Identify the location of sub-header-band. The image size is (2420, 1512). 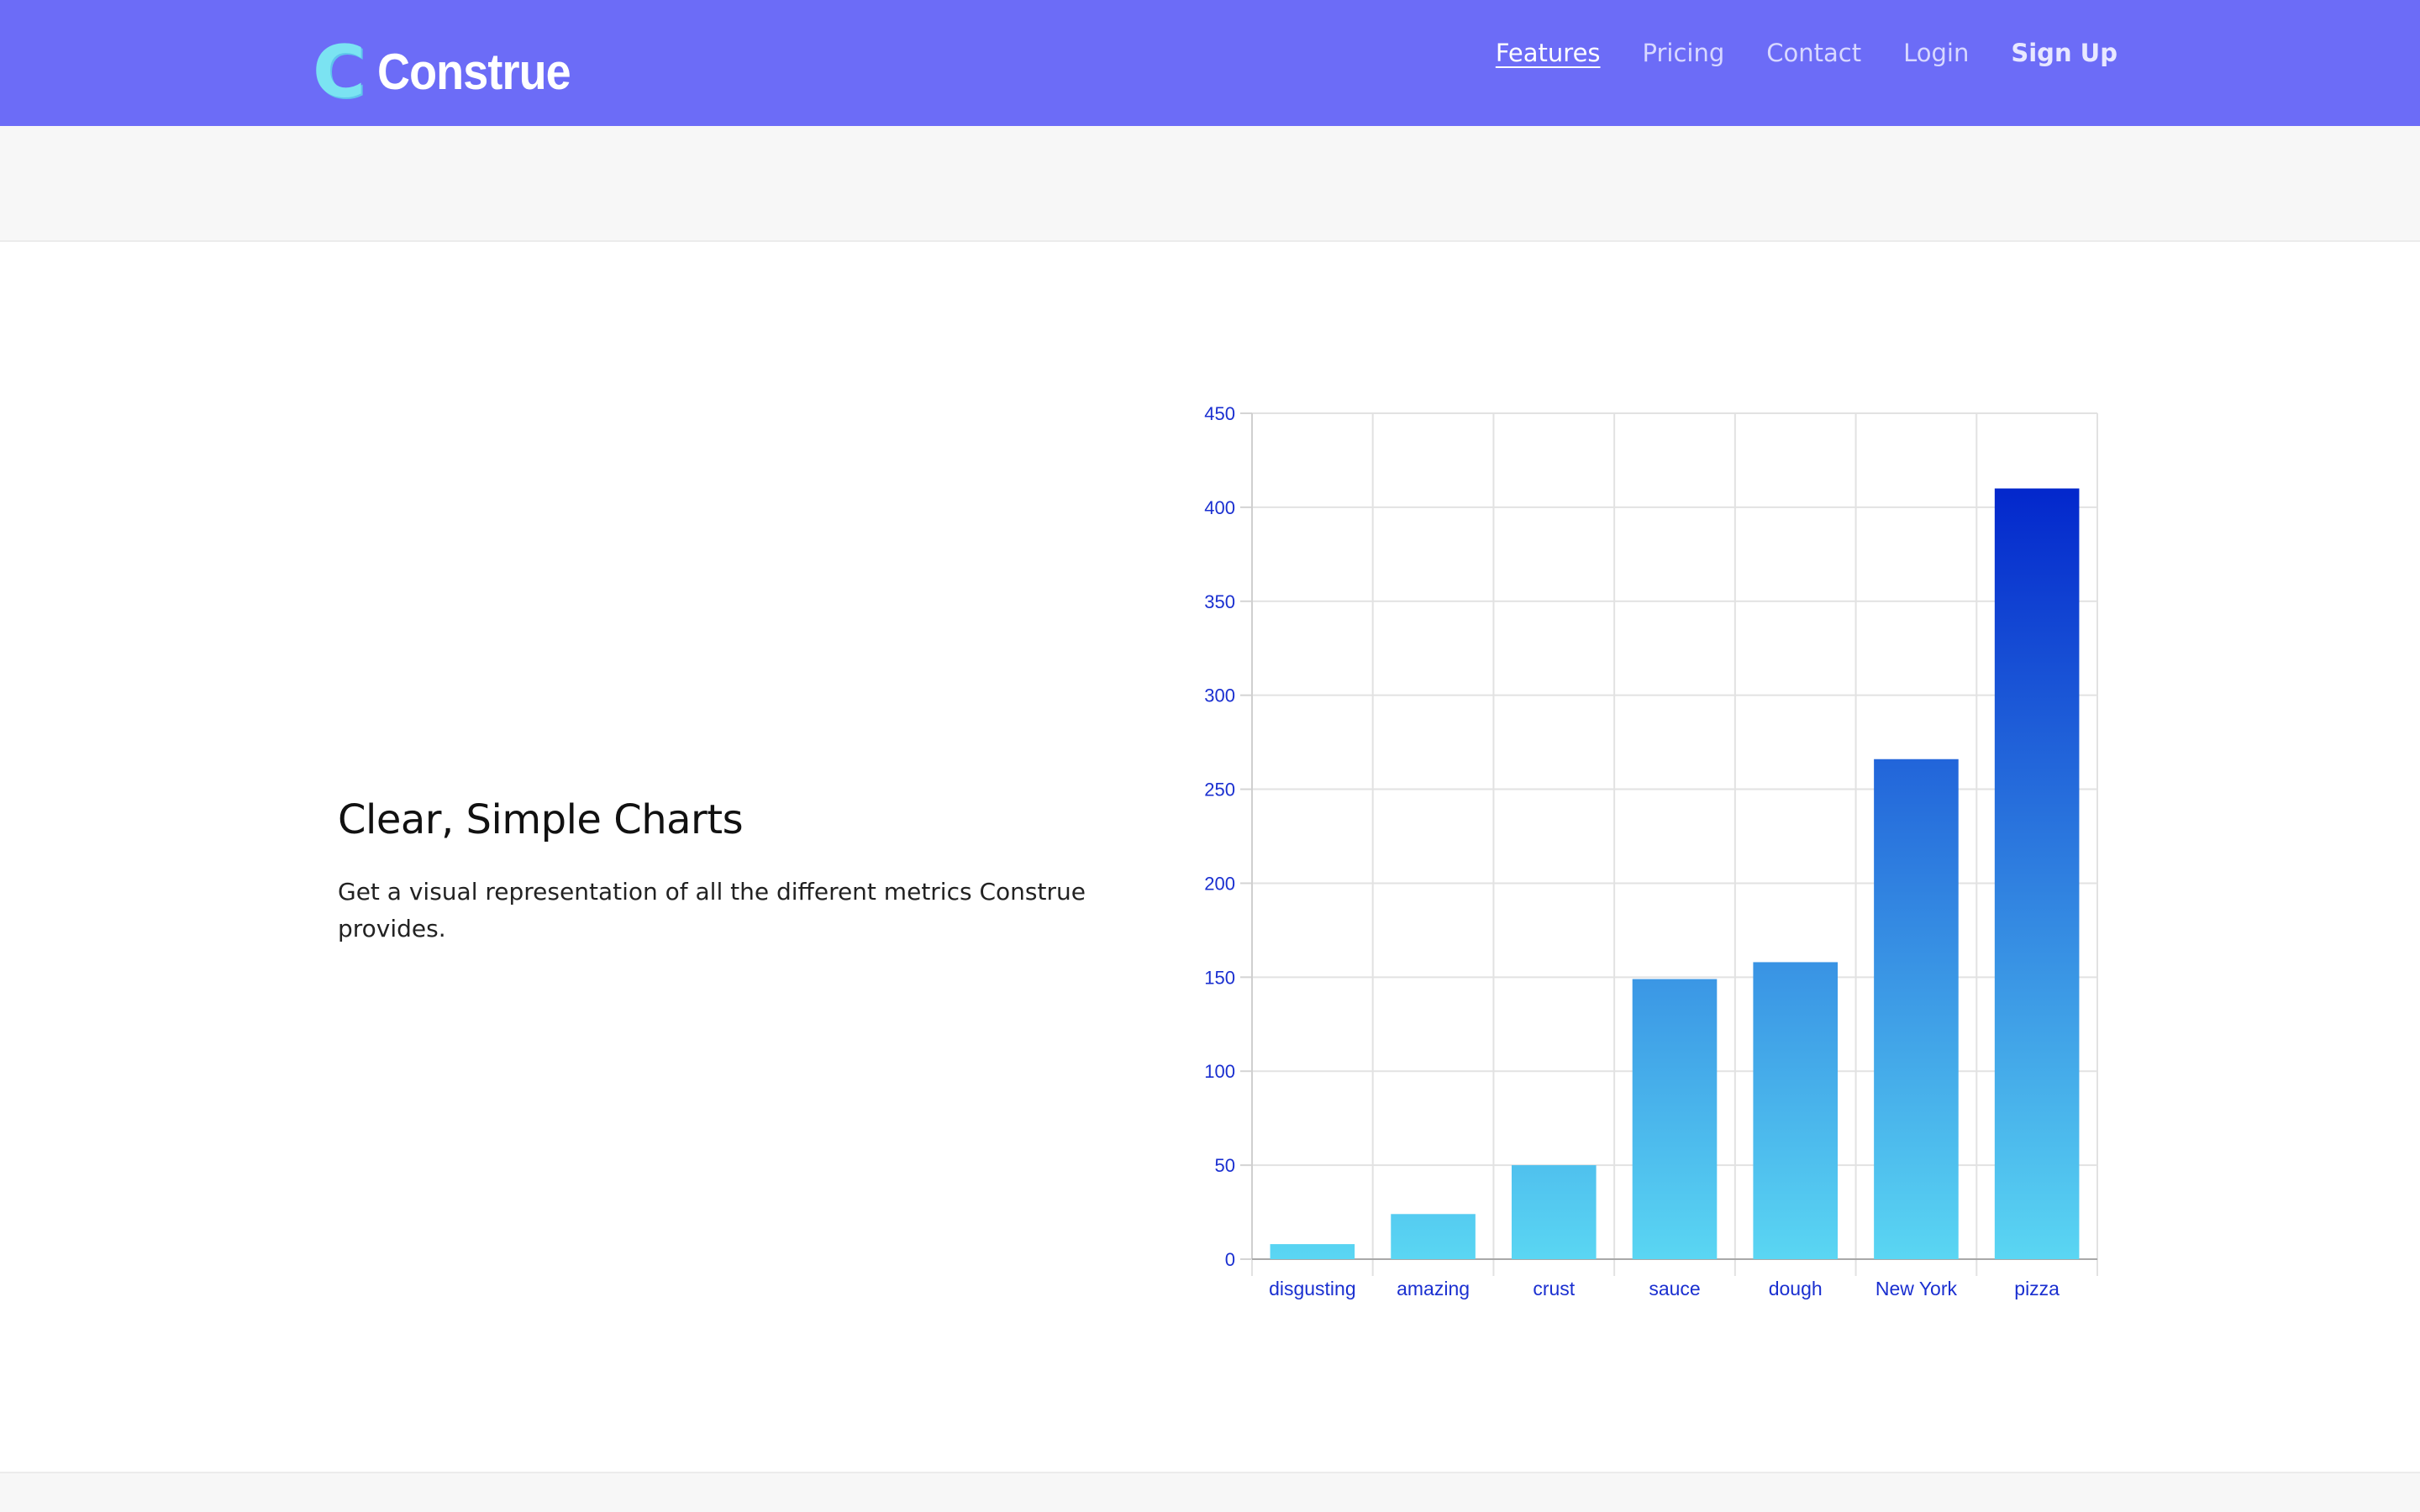
(1210, 184).